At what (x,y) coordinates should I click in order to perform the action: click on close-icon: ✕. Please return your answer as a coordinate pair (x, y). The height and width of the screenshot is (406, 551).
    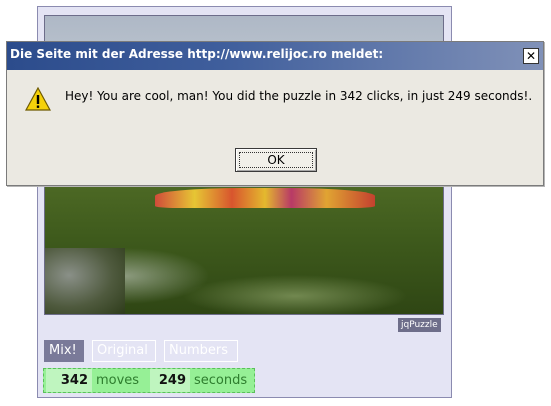
    Looking at the image, I should click on (531, 56).